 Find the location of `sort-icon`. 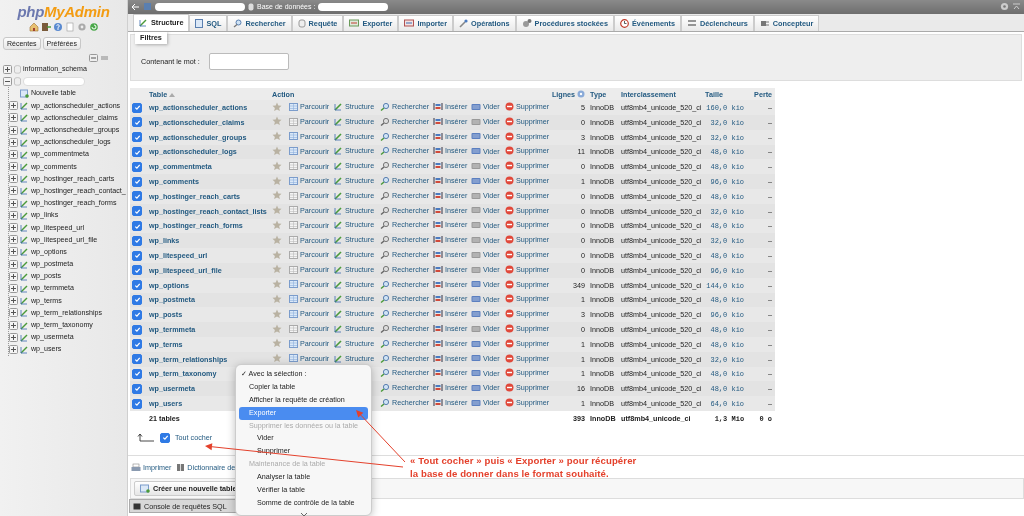

sort-icon is located at coordinates (172, 94).